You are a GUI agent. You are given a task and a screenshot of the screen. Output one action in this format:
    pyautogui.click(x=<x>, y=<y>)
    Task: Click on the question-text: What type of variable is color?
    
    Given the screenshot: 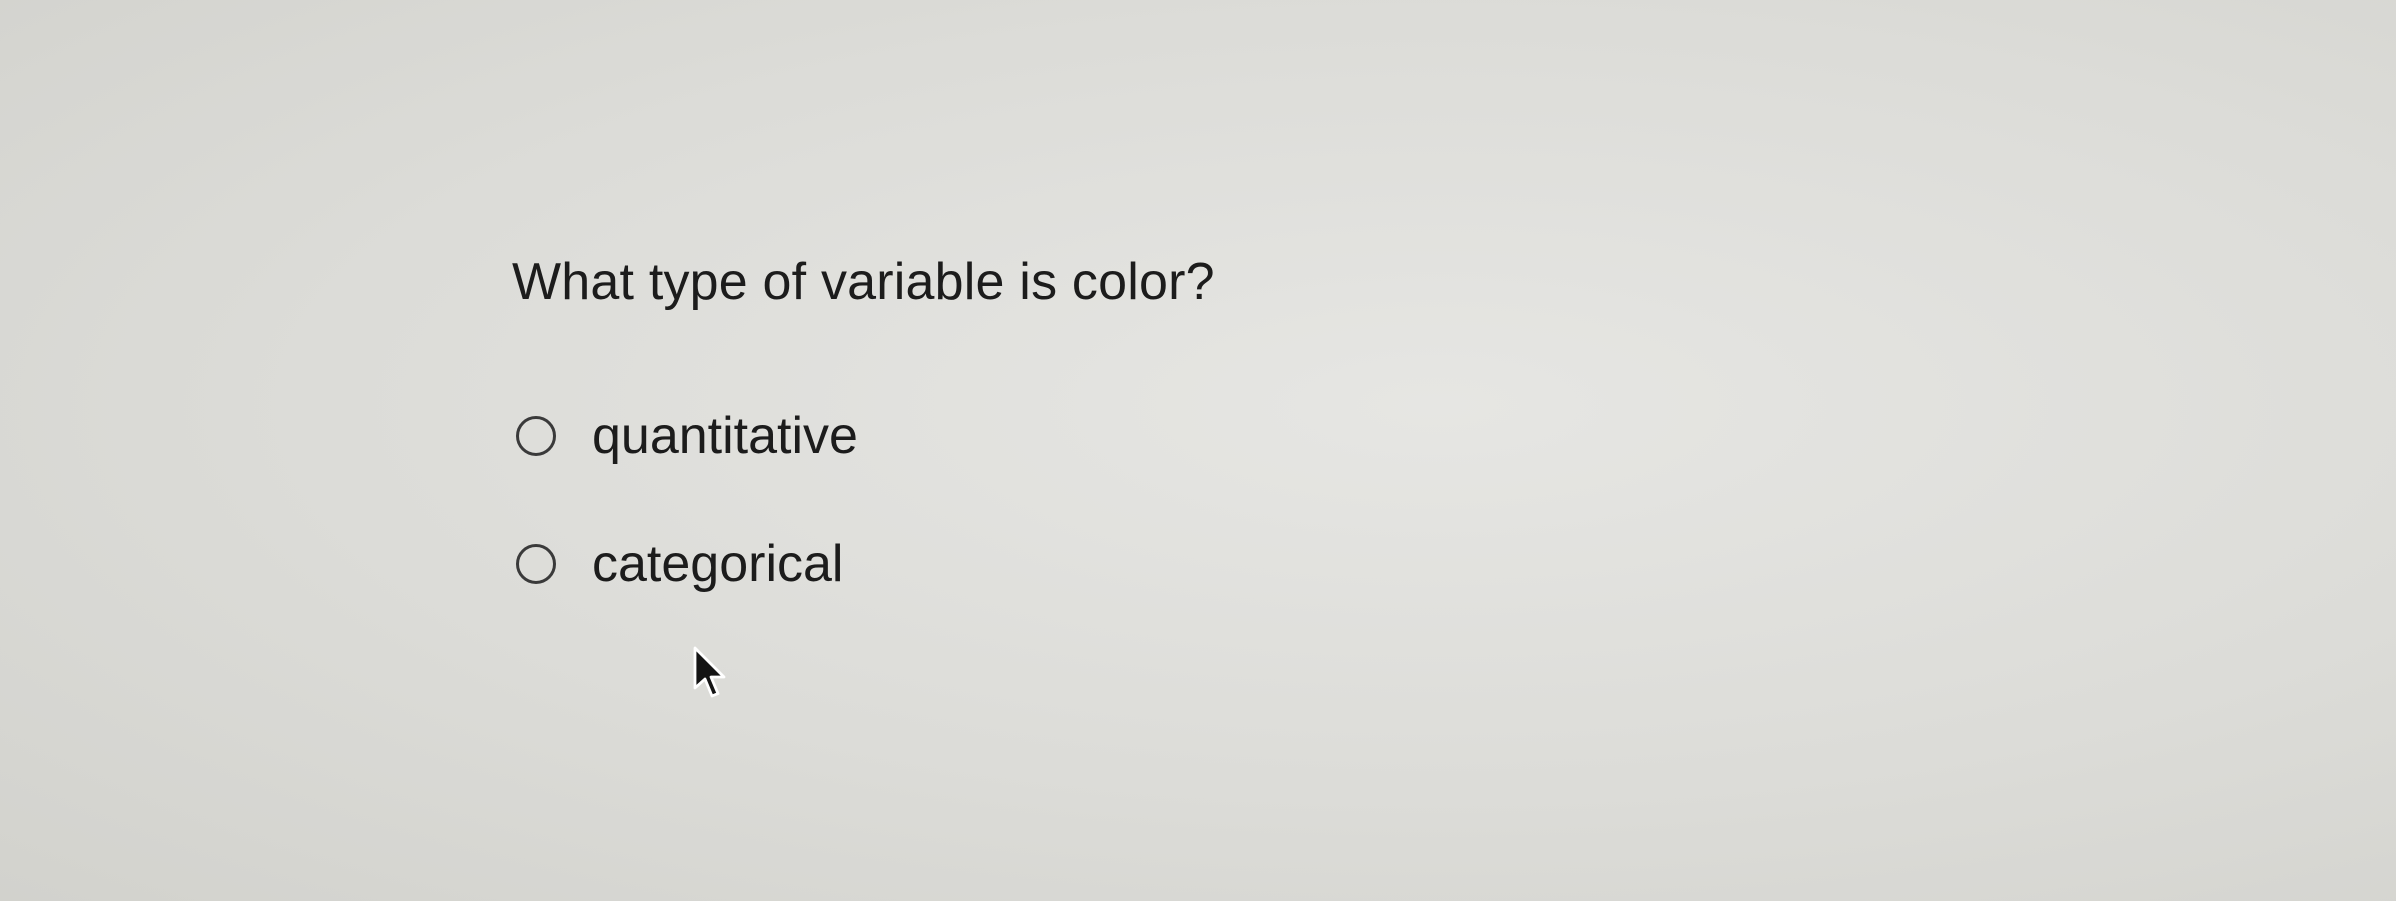 What is the action you would take?
    pyautogui.click(x=863, y=282)
    